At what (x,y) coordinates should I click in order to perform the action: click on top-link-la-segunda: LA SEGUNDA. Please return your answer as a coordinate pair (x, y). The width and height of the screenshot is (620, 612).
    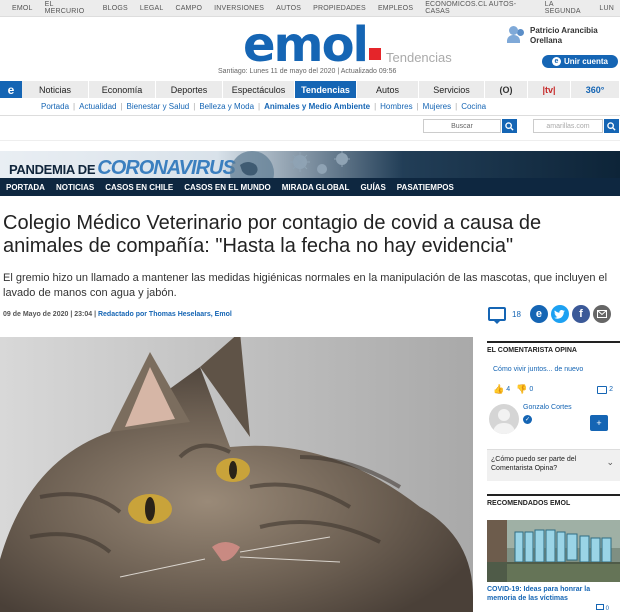
    Looking at the image, I should click on (566, 8).